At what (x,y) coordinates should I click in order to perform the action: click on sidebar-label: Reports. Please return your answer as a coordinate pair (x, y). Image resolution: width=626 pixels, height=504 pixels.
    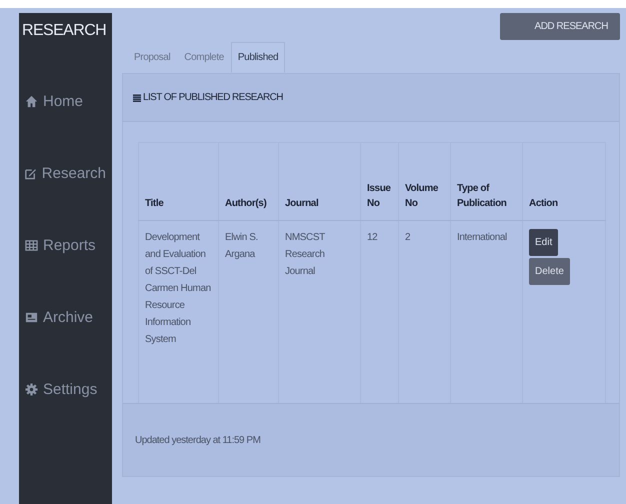
    Looking at the image, I should click on (69, 245).